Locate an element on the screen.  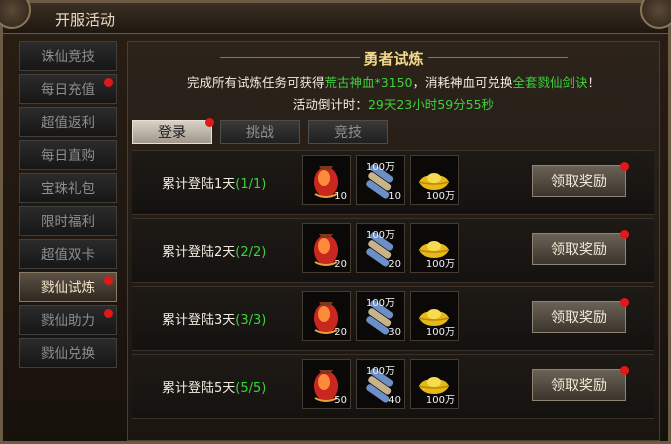
task-label: 累计登陆1天(1/1) is located at coordinates (214, 182).